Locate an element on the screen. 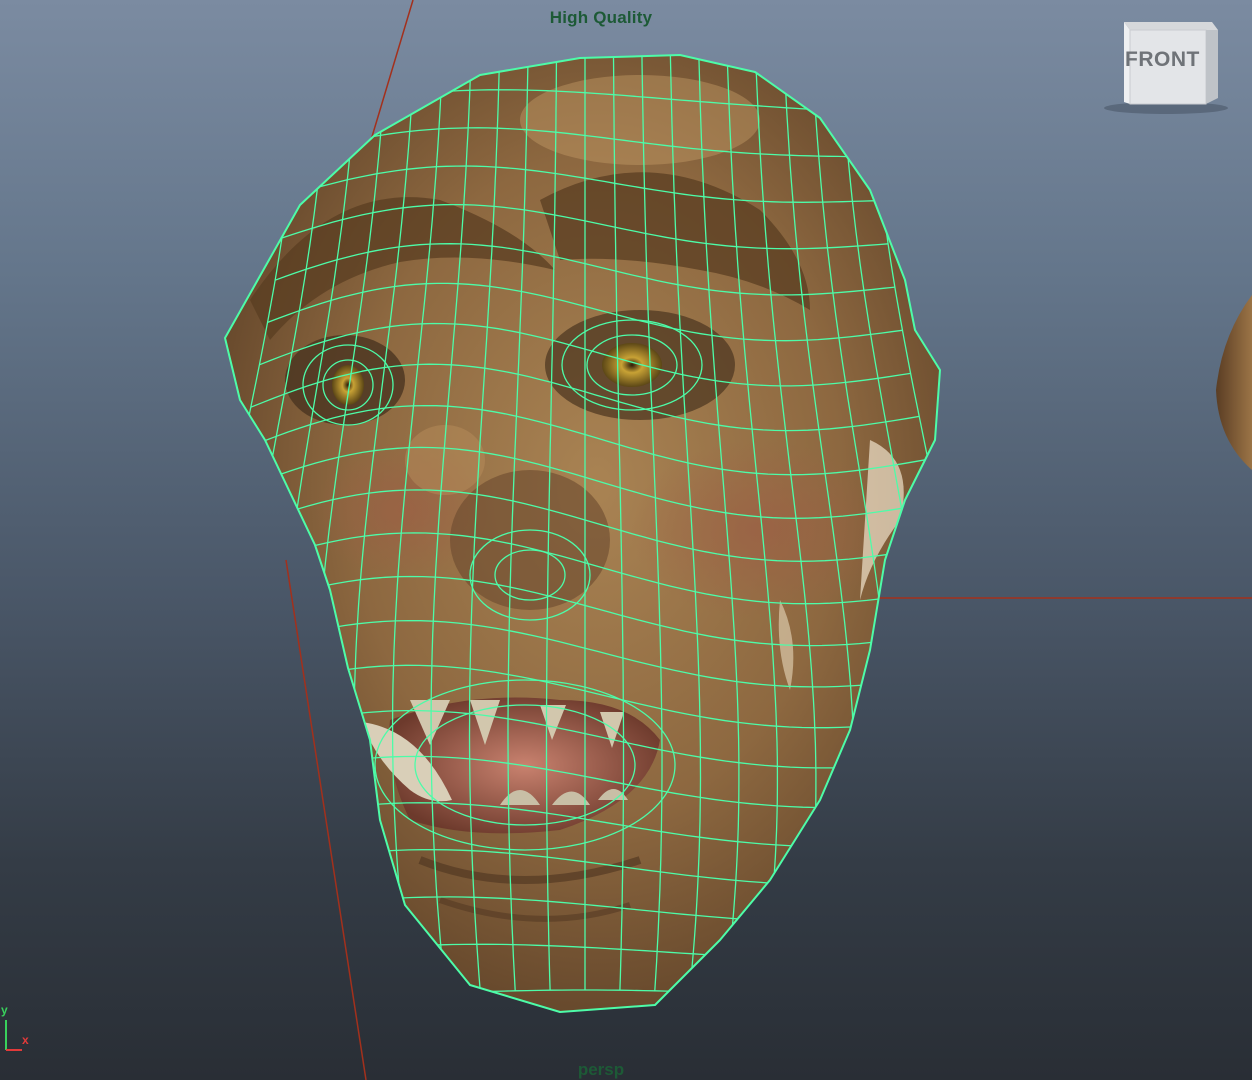  neighbor-head-mesh is located at coordinates (1234, 382).